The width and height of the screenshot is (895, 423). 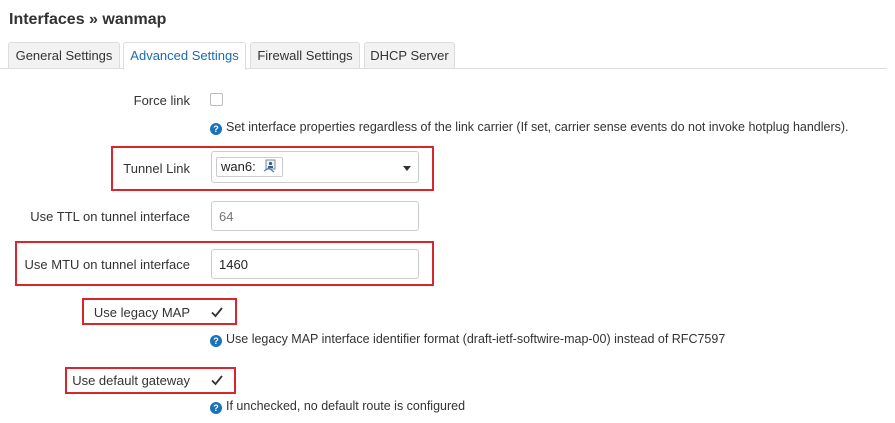 I want to click on tab-general-settings: General Settings, so click(x=64, y=55).